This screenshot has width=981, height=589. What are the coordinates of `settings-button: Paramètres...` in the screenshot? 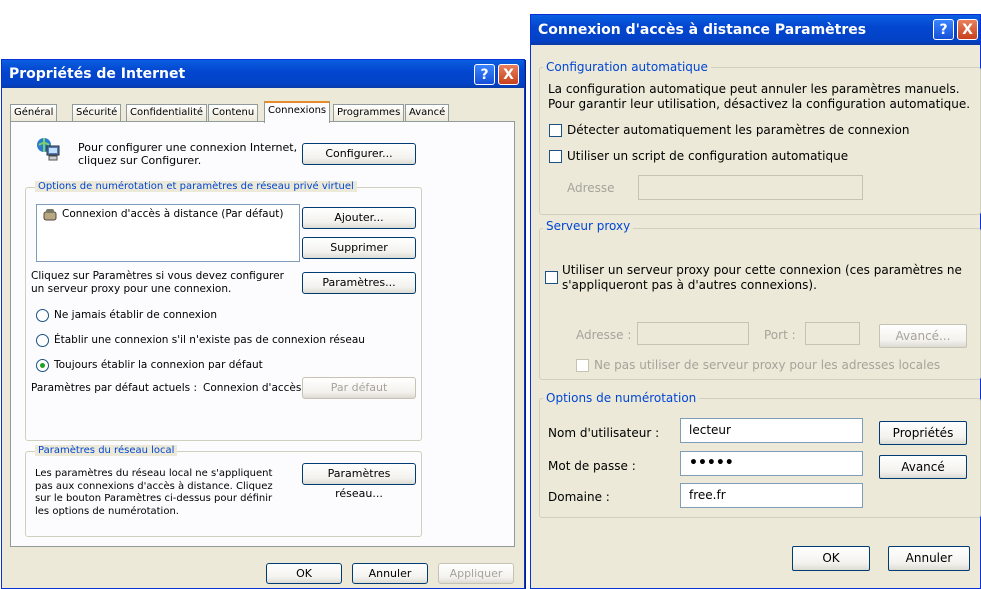 It's located at (359, 283).